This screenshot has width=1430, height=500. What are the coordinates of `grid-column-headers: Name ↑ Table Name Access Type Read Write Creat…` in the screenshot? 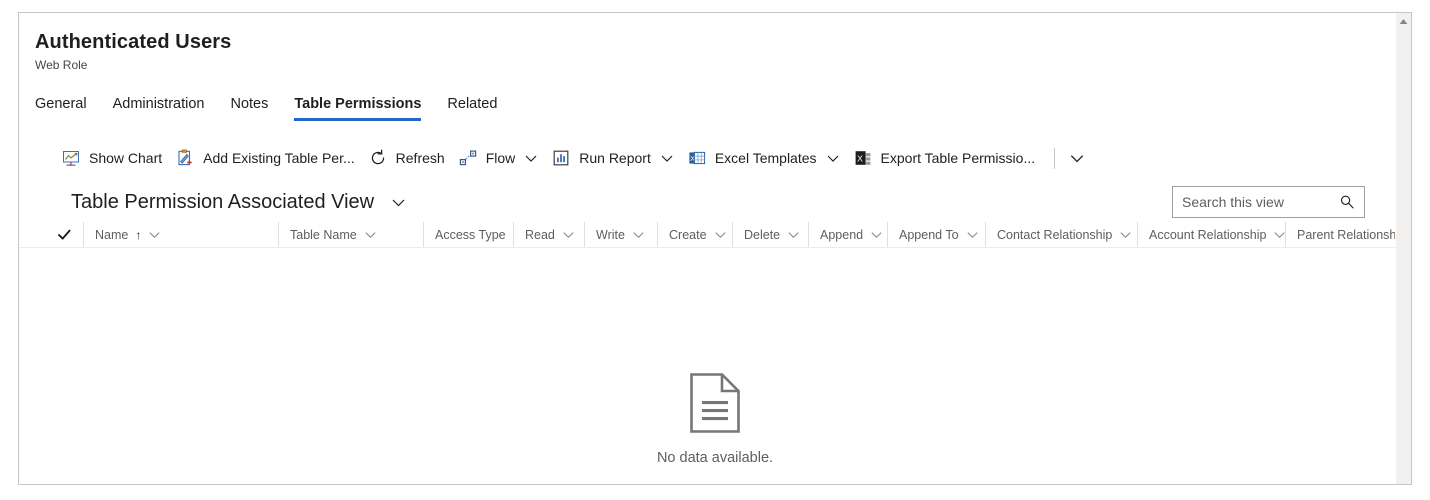 It's located at (715, 235).